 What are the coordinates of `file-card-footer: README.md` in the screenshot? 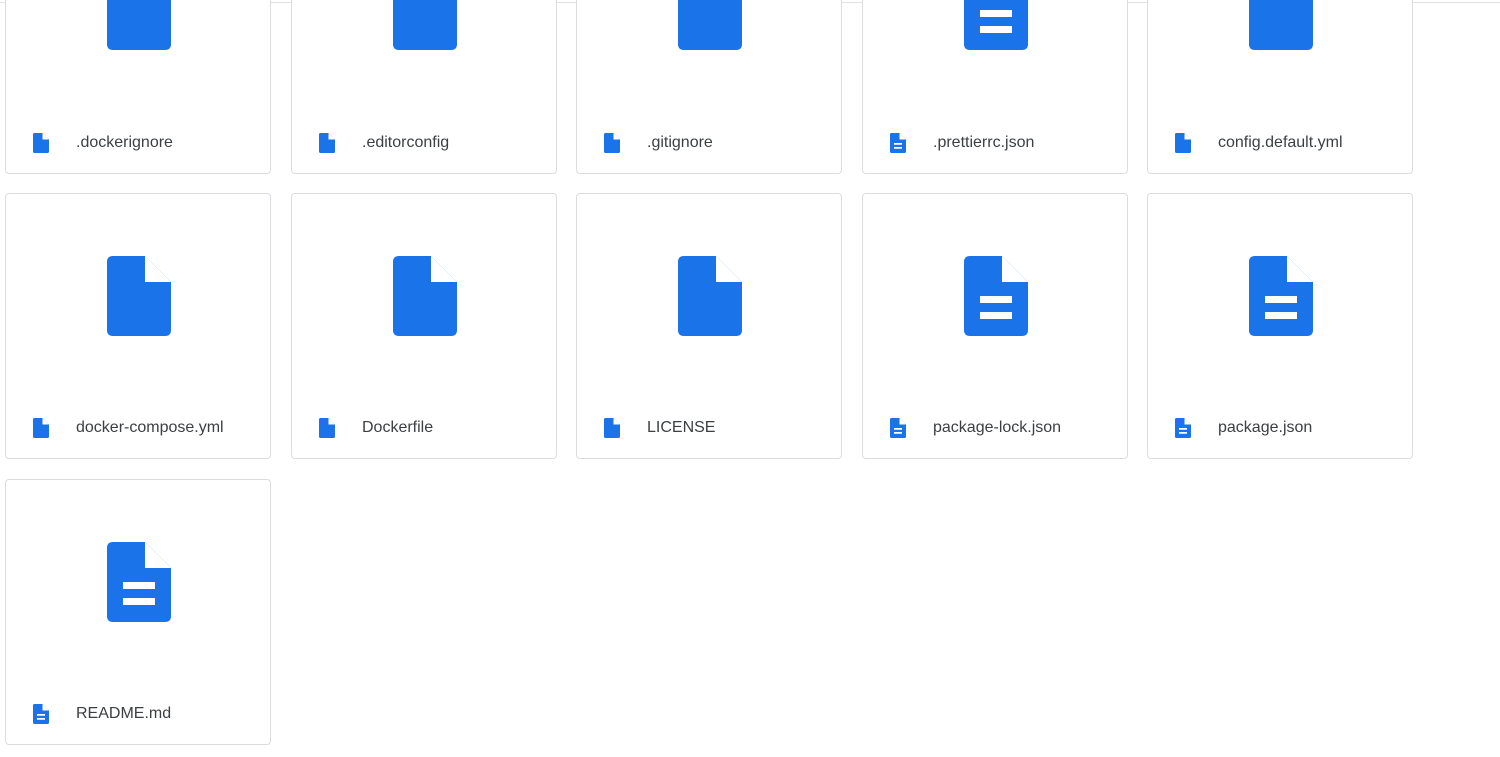 It's located at (138, 714).